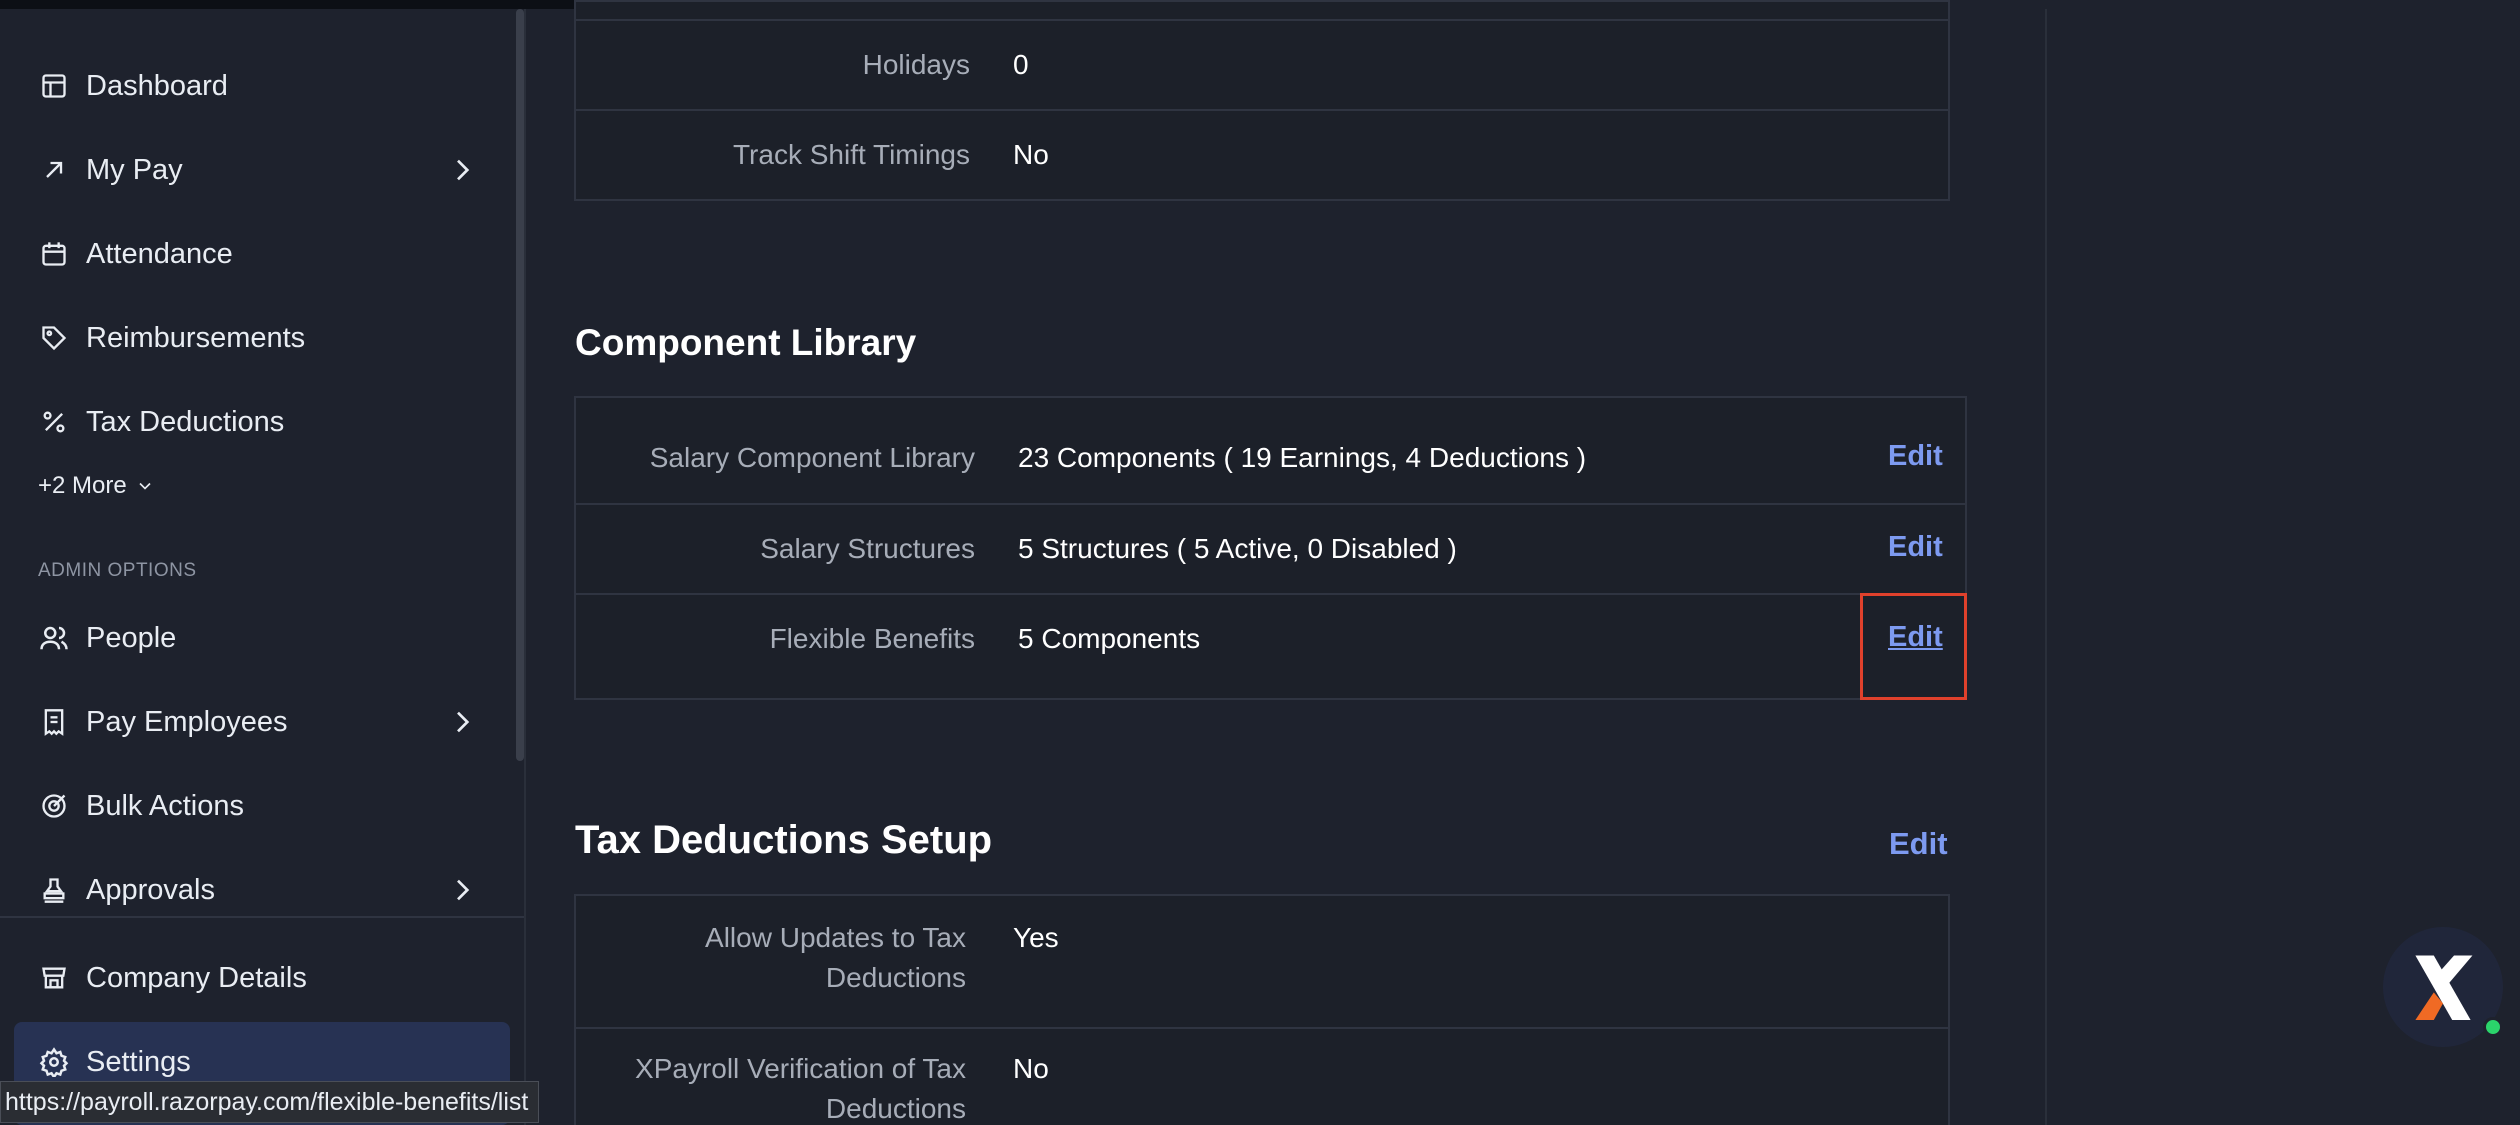 Image resolution: width=2520 pixels, height=1125 pixels. What do you see at coordinates (800, 1068) in the screenshot?
I see `row-label-line: XPayroll Verification of Tax` at bounding box center [800, 1068].